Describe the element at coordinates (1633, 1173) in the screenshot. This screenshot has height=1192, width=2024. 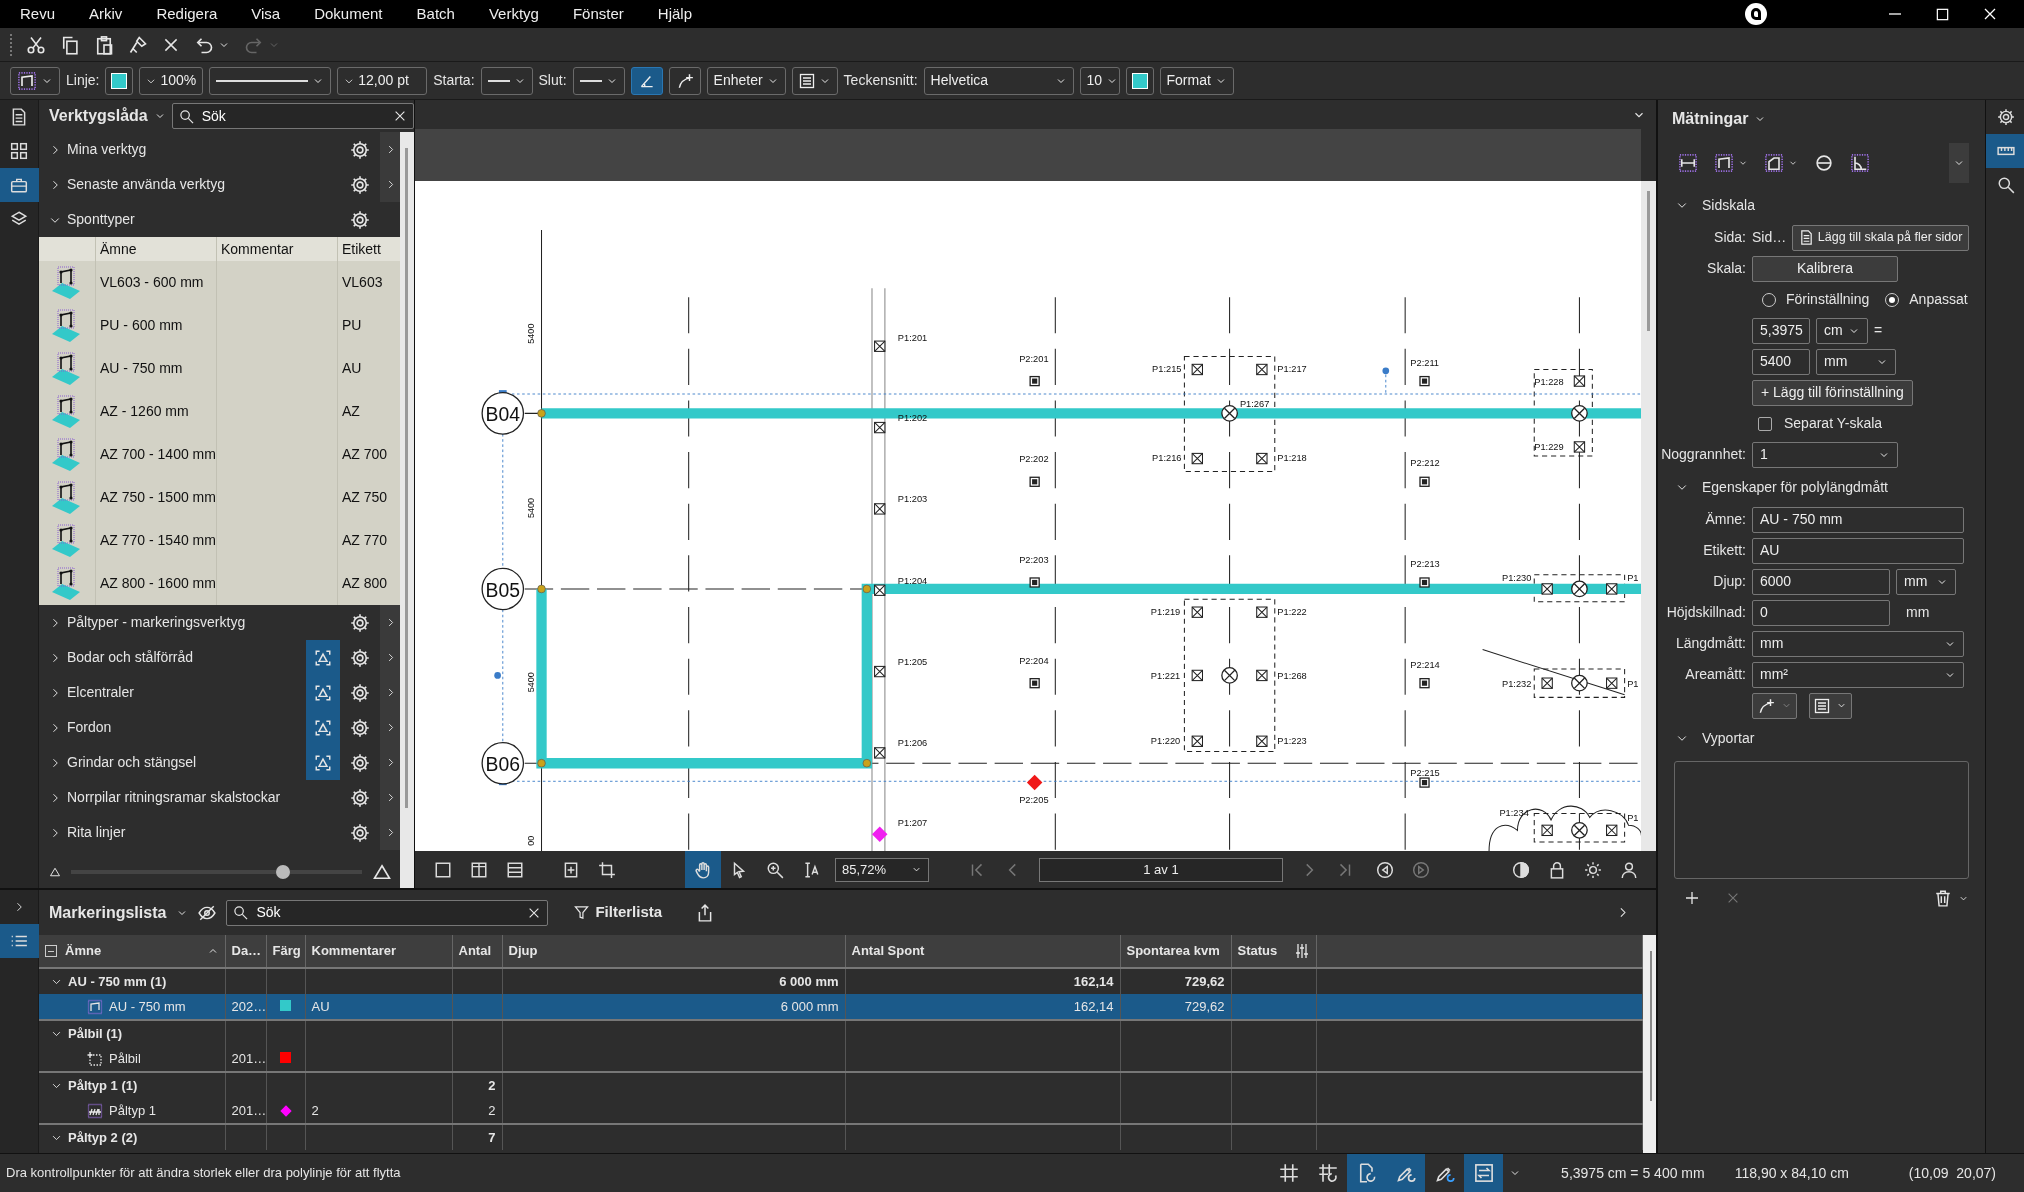
I see `scale-readout: 5,3975 cm = 5 400 mm` at that location.